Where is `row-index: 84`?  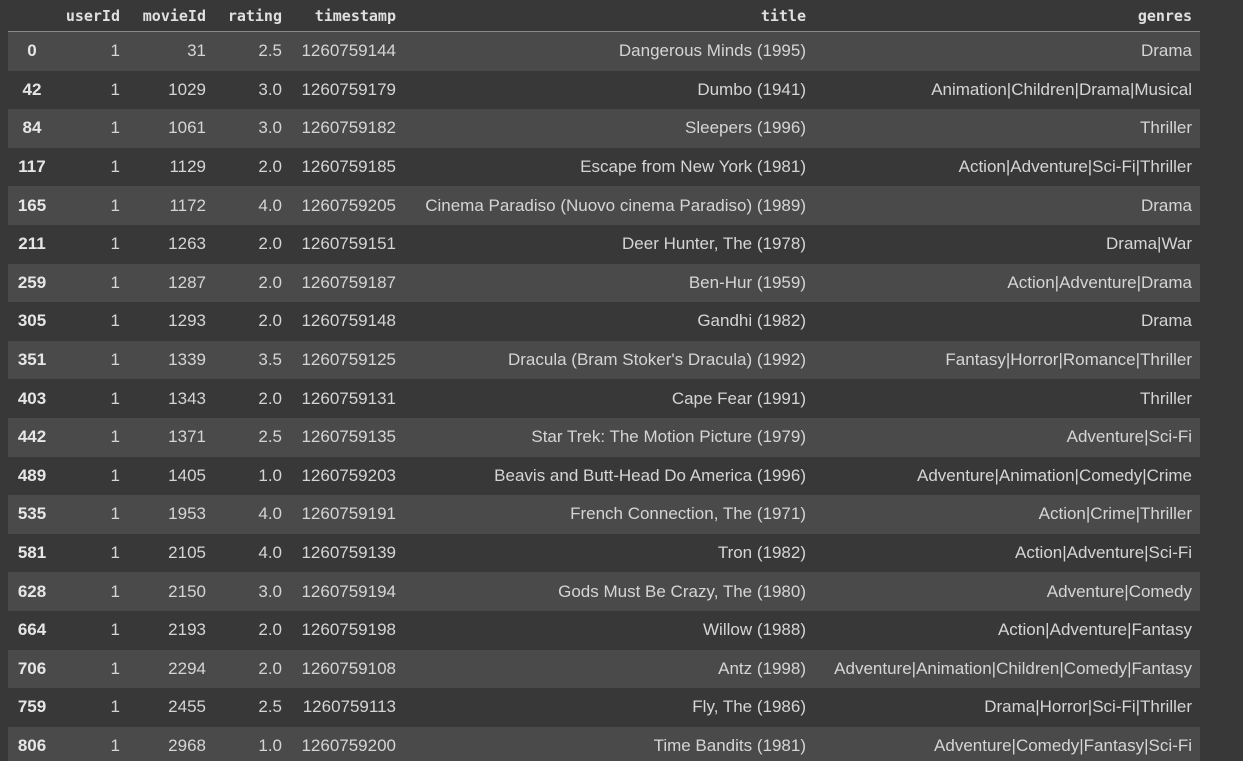 row-index: 84 is located at coordinates (32, 128).